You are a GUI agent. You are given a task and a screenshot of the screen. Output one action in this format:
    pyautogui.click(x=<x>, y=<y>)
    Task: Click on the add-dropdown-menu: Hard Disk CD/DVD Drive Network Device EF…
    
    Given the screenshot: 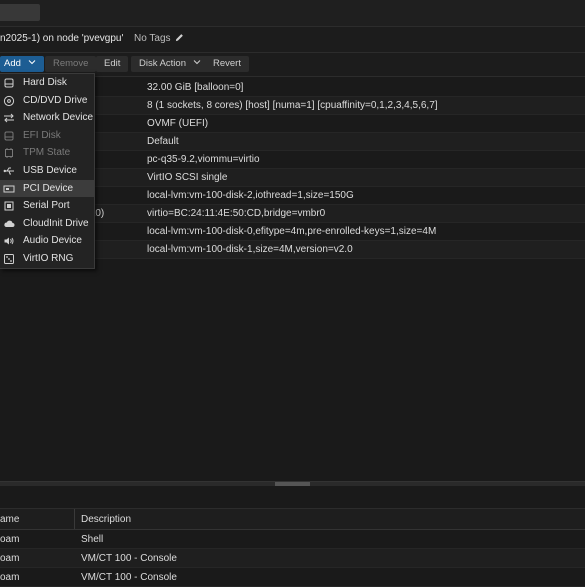 What is the action you would take?
    pyautogui.click(x=47, y=171)
    